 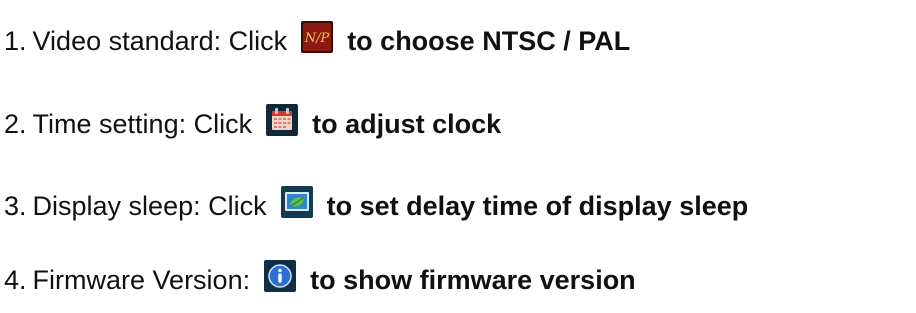 I want to click on item-number: 2., so click(x=15, y=123).